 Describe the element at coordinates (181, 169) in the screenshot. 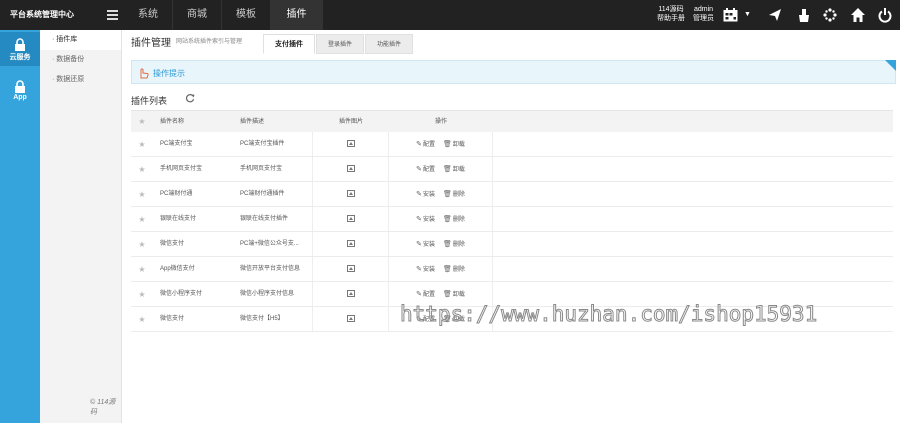

I see `plugin-name: 手机网页支付宝` at that location.